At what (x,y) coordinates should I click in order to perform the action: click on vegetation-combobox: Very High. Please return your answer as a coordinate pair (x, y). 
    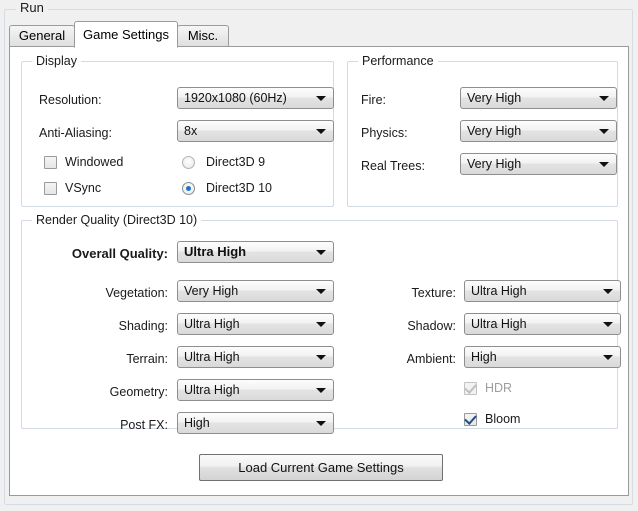
    Looking at the image, I should click on (255, 291).